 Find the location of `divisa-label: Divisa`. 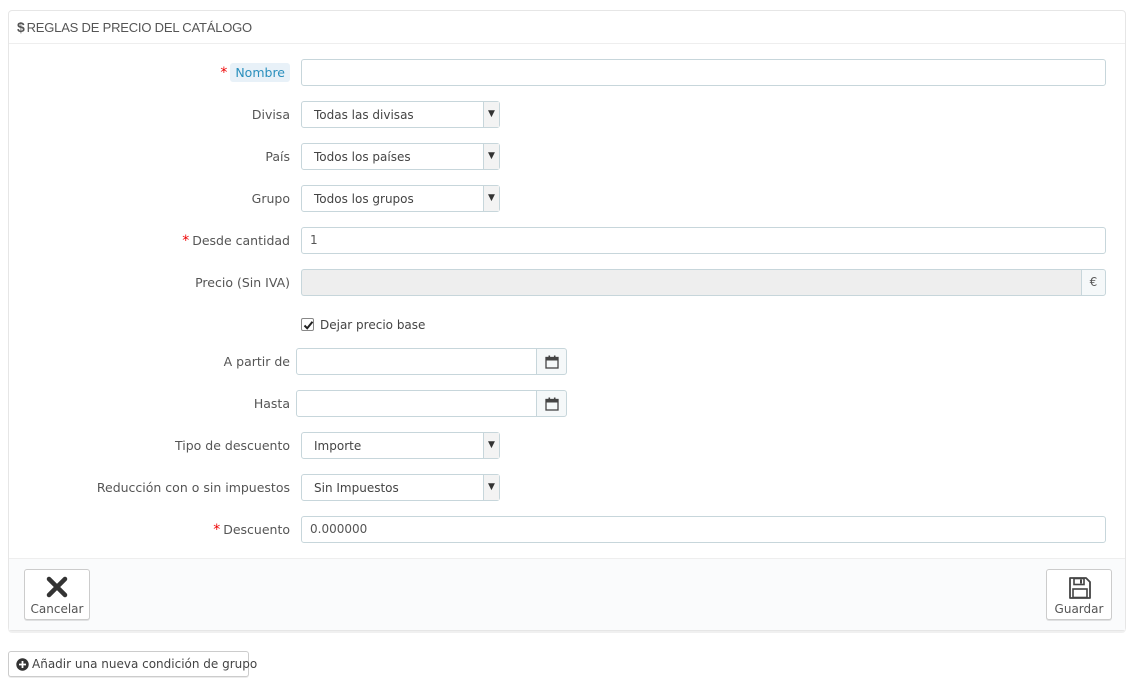

divisa-label: Divisa is located at coordinates (270, 114).